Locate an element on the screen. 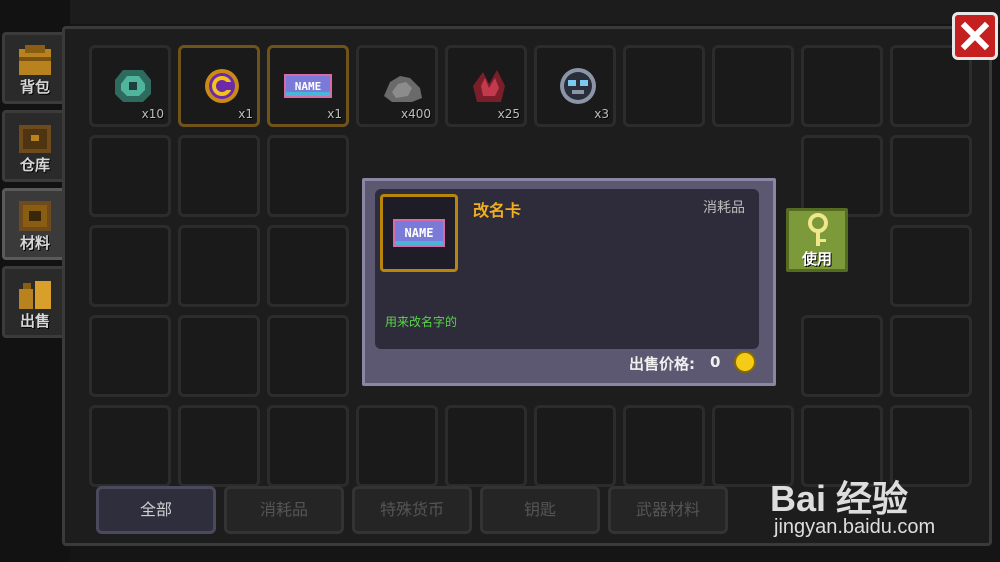 The image size is (1000, 562). side-tab-backpack: 背包 is located at coordinates (35, 68).